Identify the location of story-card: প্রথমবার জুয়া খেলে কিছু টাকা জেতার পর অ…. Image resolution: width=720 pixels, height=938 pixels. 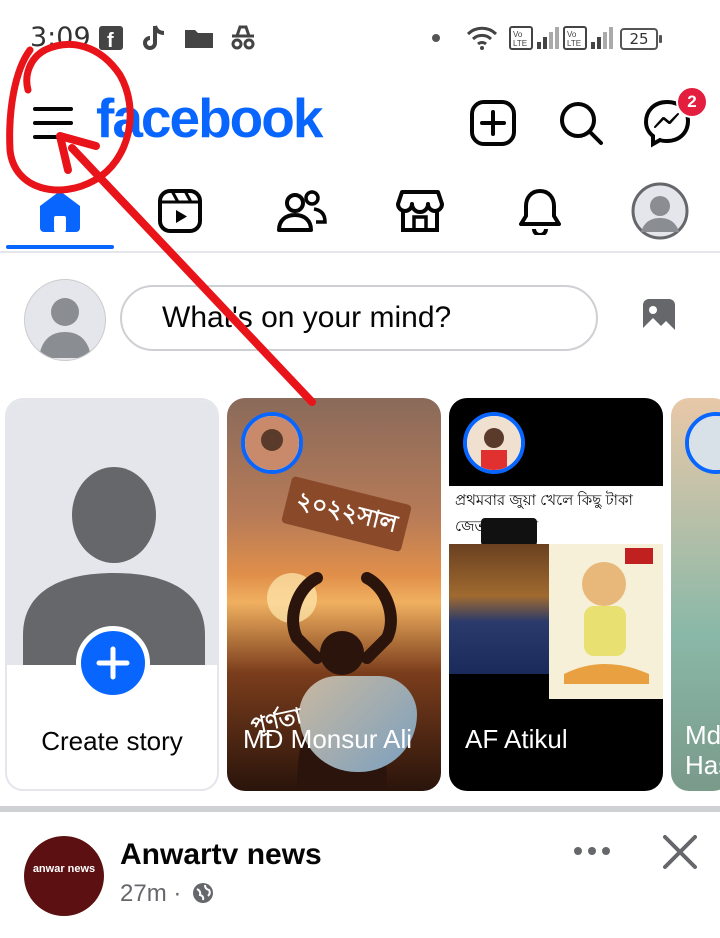
(556, 594).